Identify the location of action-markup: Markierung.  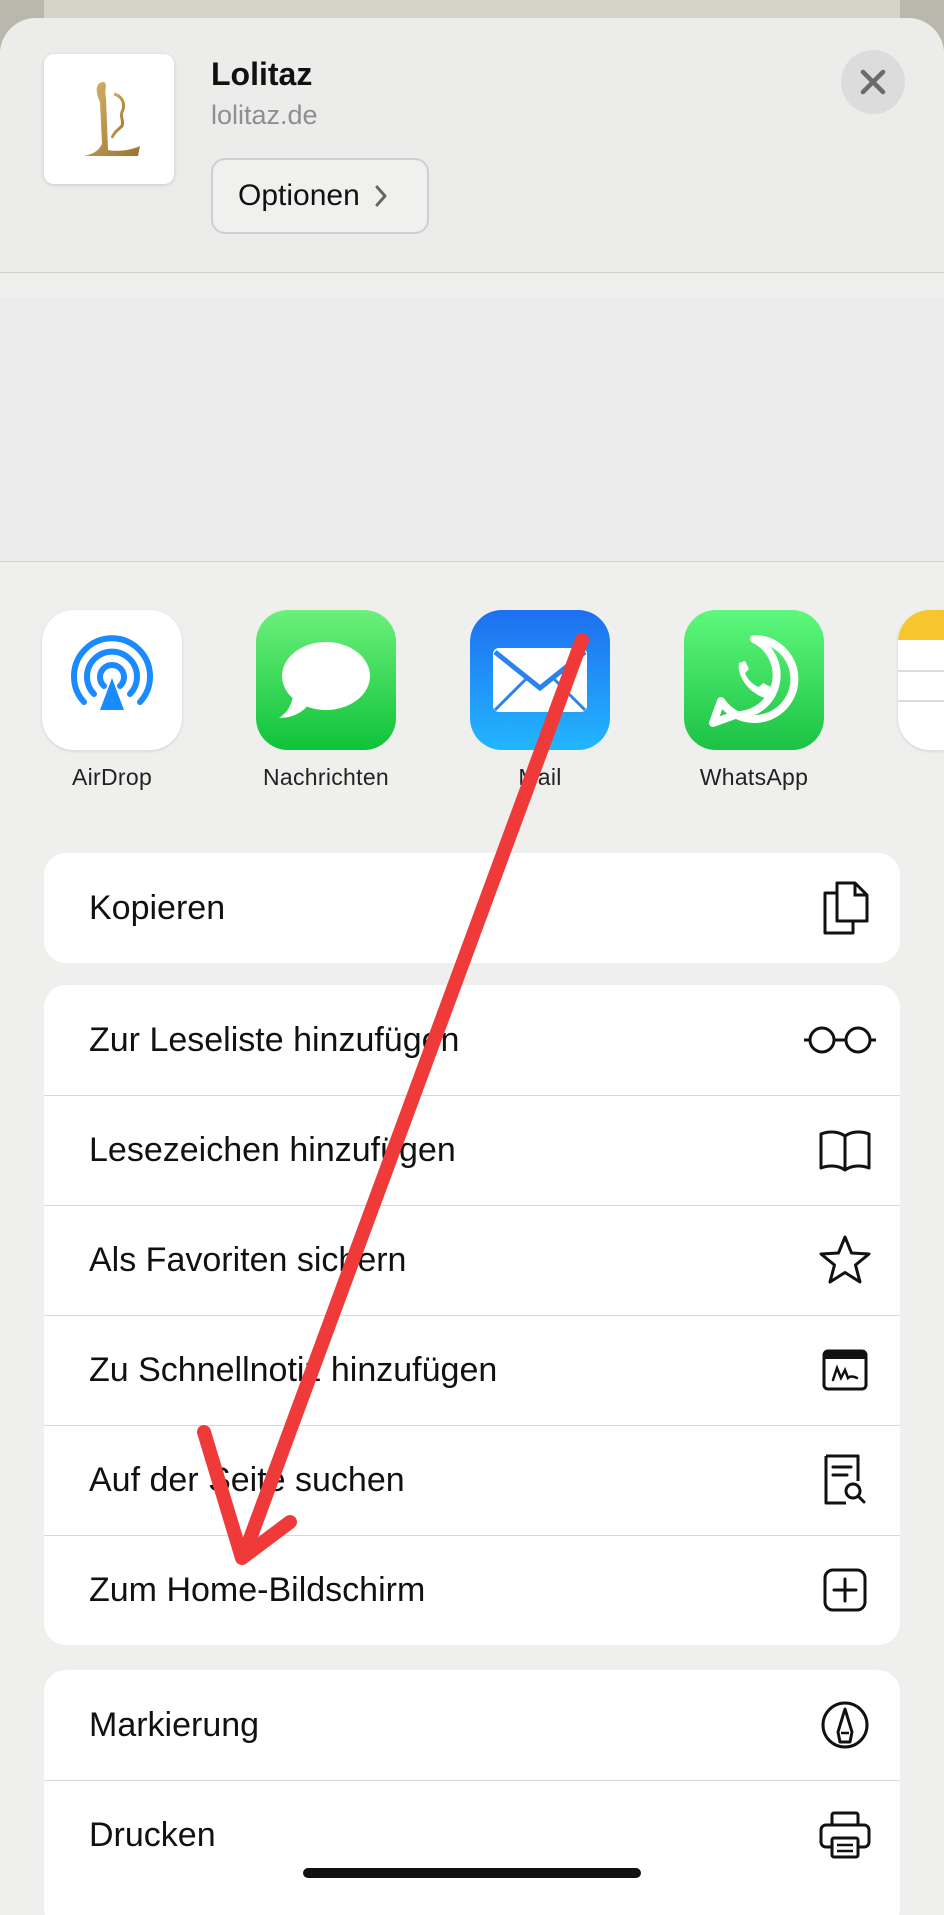
(472, 1725).